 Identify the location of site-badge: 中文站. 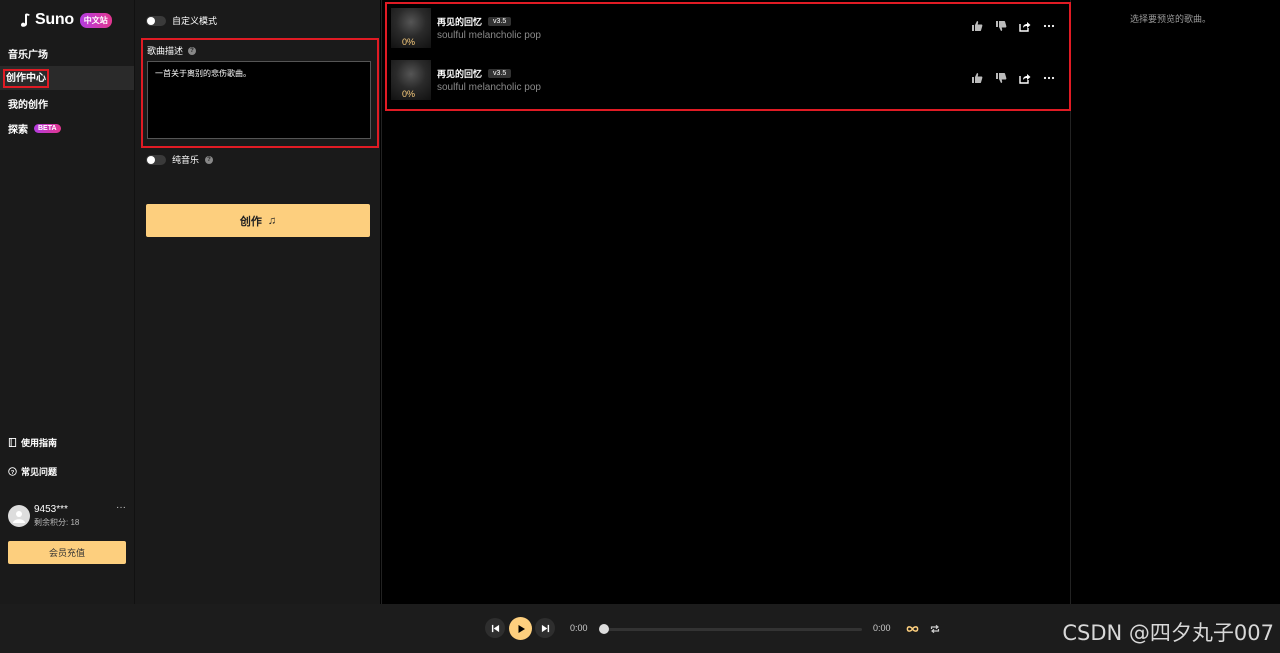
(95, 20).